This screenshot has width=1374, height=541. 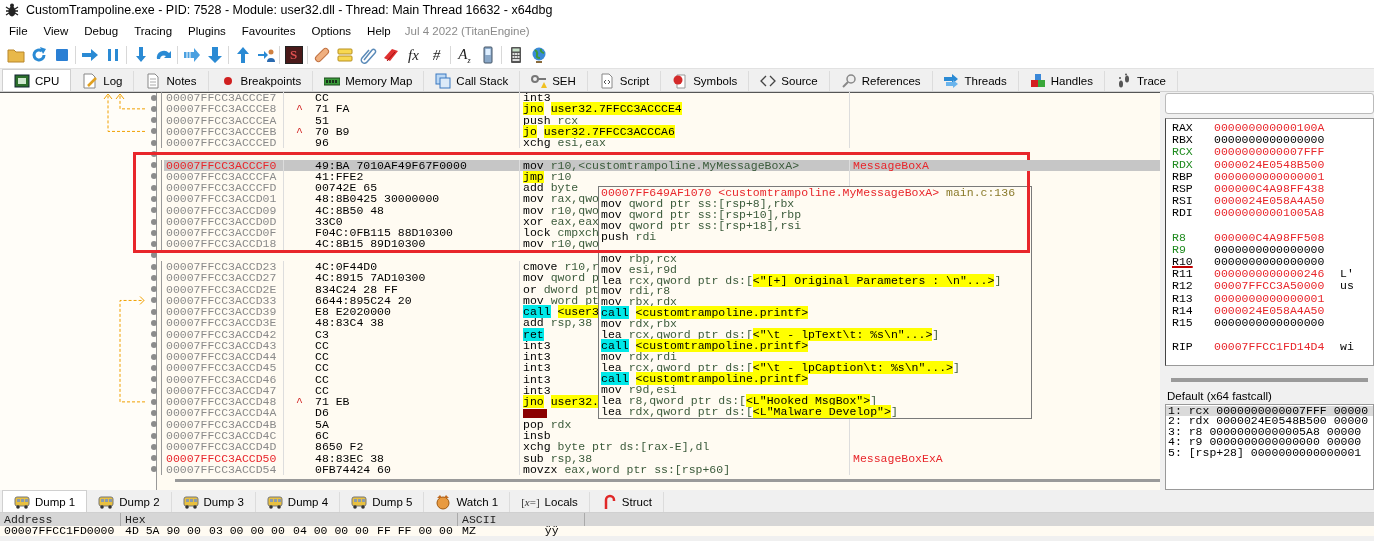 What do you see at coordinates (1269, 442) in the screenshot?
I see `argument-row: 4: r9 0000000000000000 00000` at bounding box center [1269, 442].